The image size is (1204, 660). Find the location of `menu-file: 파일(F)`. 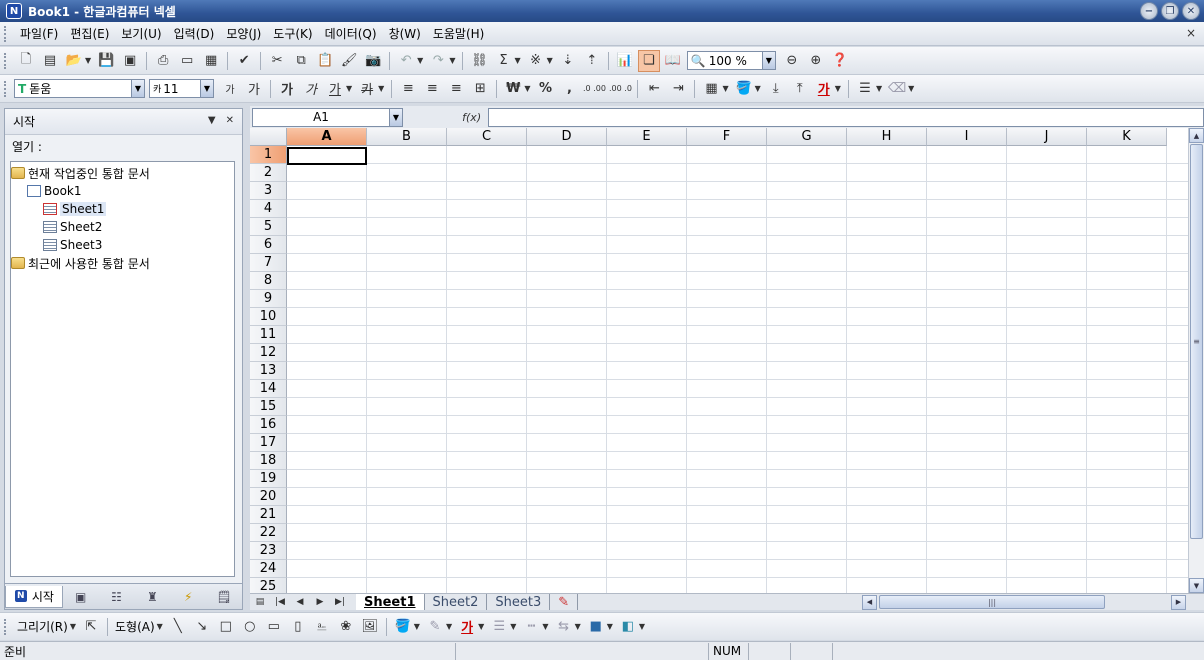

menu-file: 파일(F) is located at coordinates (39, 33).